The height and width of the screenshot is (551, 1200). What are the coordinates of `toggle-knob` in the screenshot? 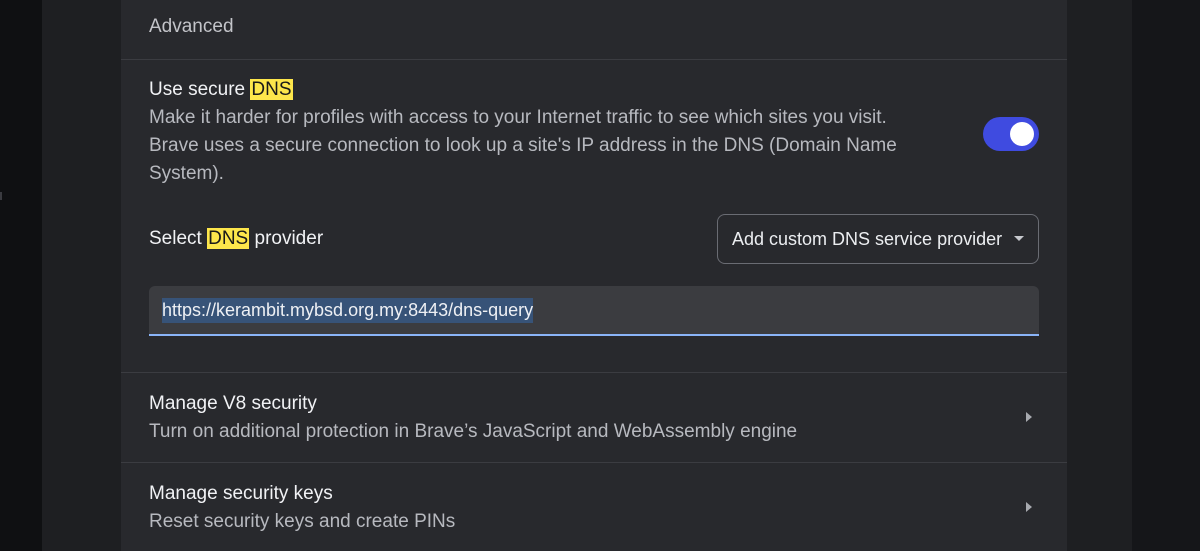 It's located at (1022, 134).